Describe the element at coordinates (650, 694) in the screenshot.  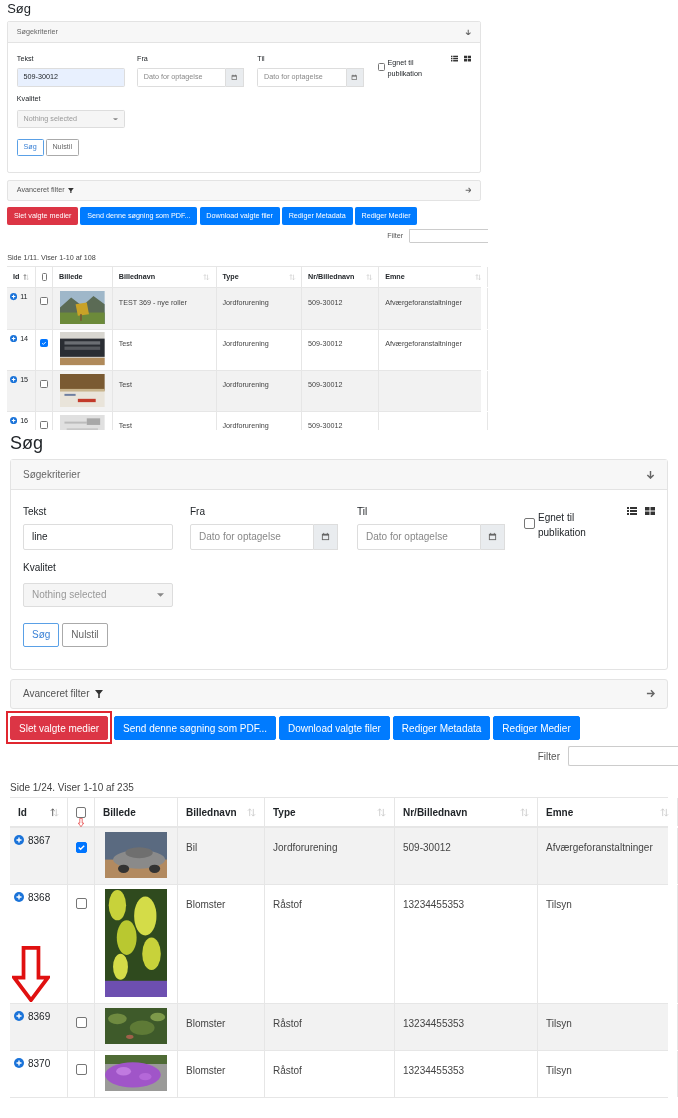
I see `arrow-right-icon` at that location.